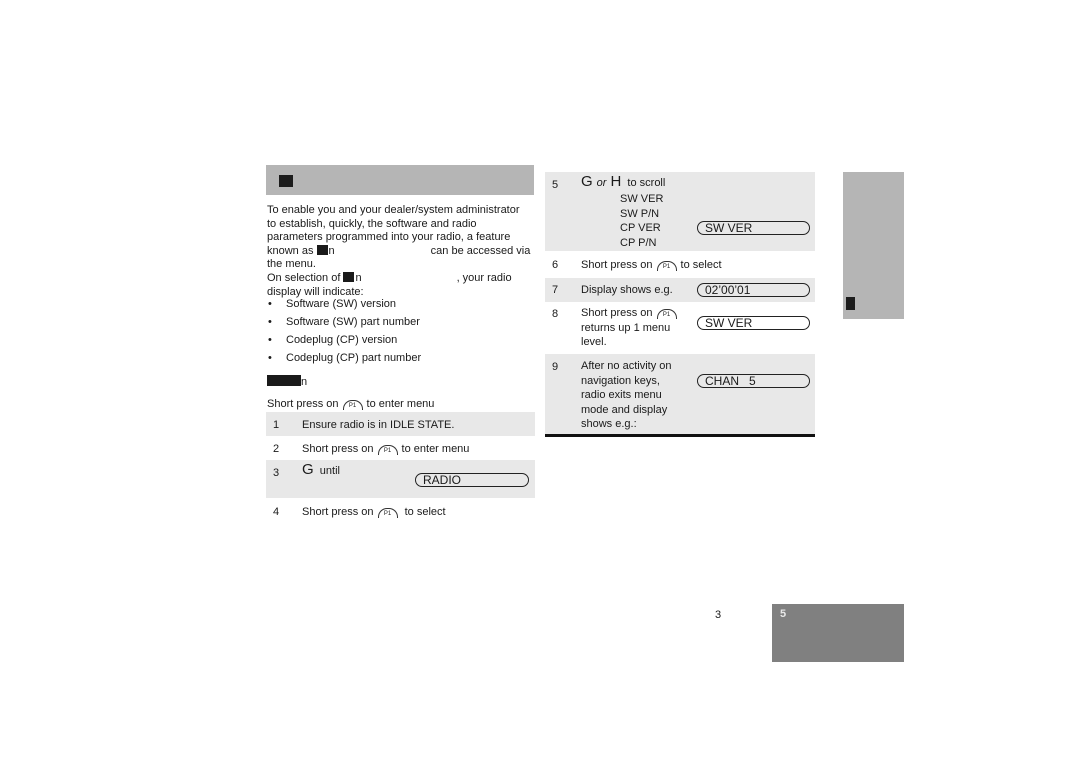 This screenshot has height=763, width=1080. Describe the element at coordinates (783, 614) in the screenshot. I see `footer-tab-label: 5` at that location.